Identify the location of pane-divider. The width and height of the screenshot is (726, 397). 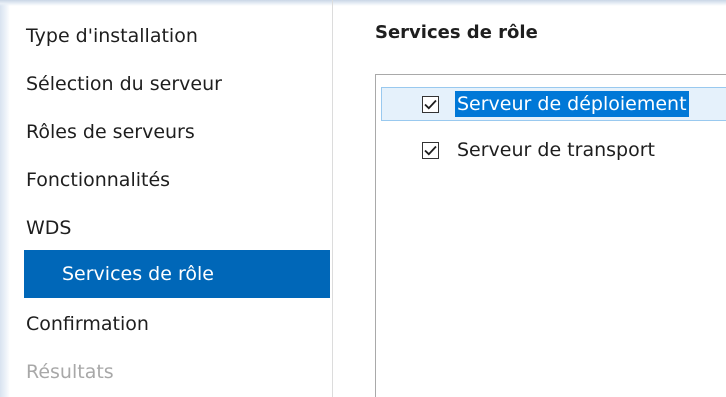
(332, 198).